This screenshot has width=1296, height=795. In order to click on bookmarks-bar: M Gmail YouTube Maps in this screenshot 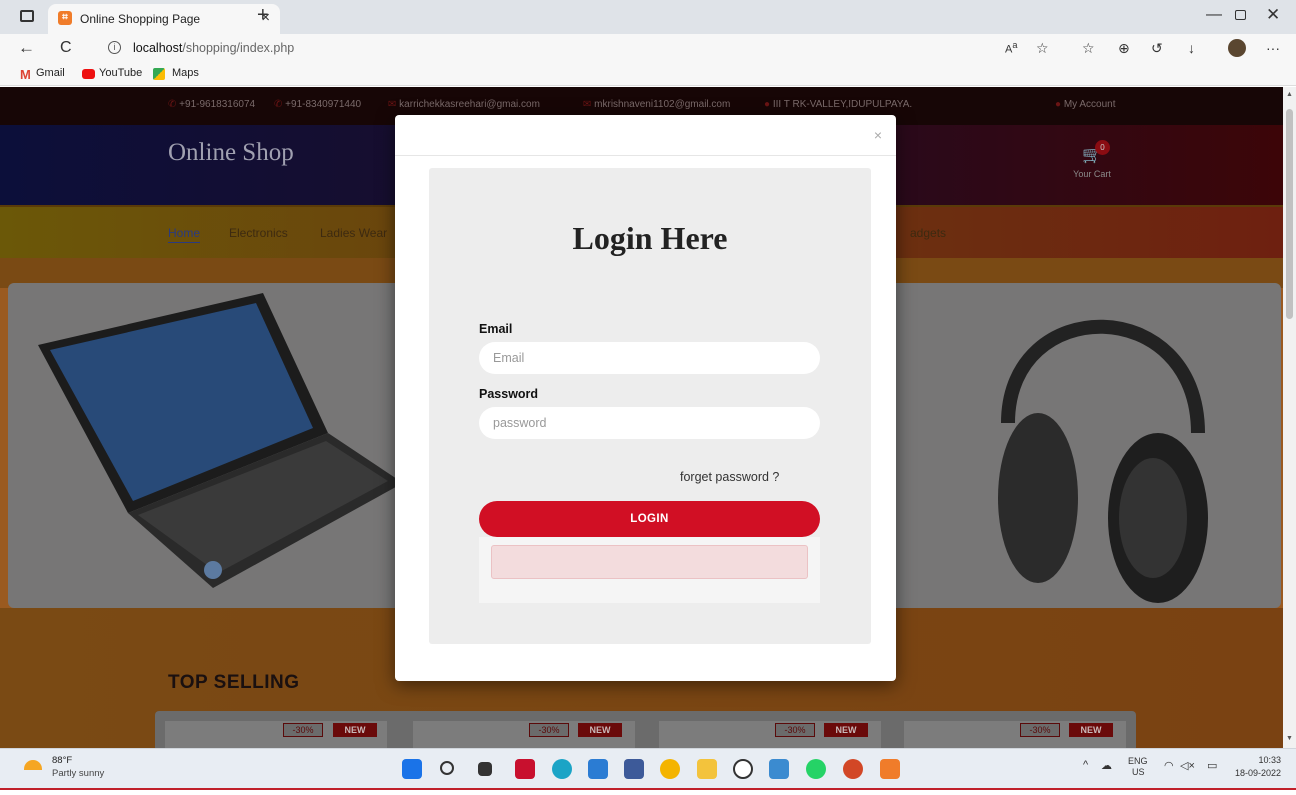, I will do `click(648, 74)`.